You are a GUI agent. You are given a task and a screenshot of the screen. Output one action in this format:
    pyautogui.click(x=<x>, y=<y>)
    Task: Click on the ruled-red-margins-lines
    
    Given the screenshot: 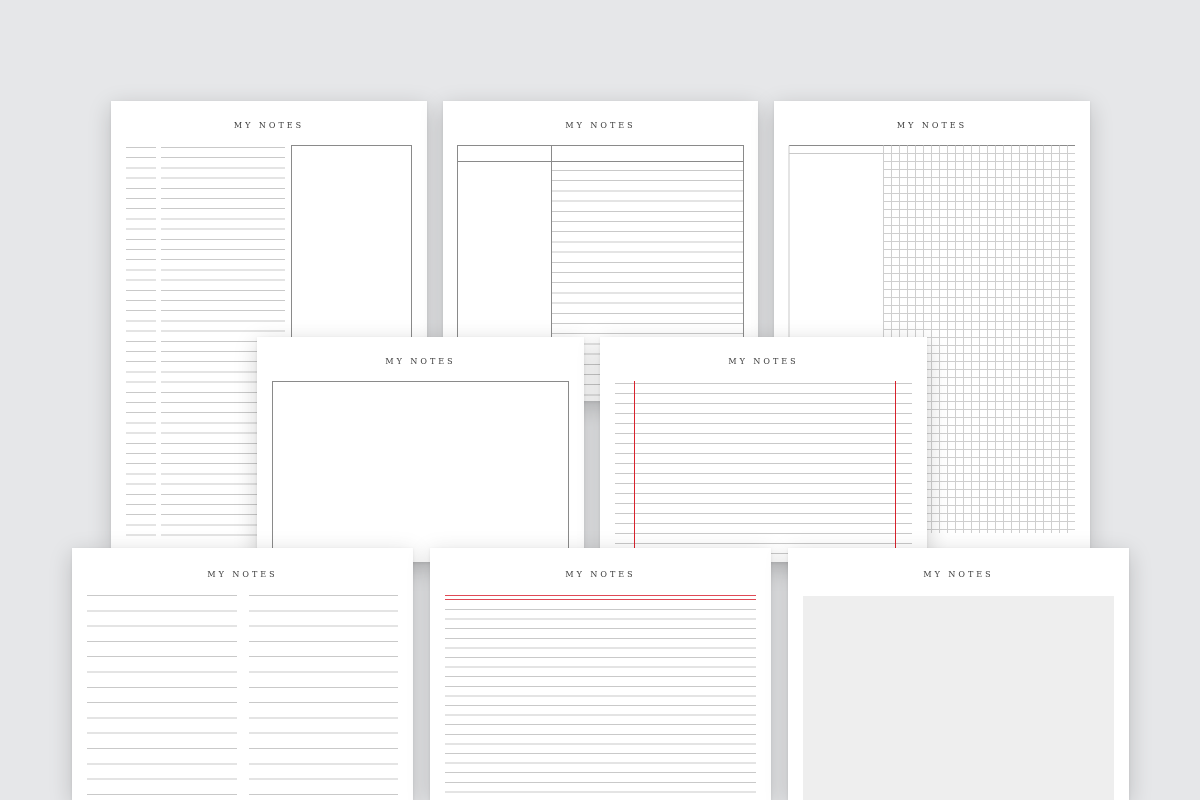 What is the action you would take?
    pyautogui.click(x=763, y=471)
    